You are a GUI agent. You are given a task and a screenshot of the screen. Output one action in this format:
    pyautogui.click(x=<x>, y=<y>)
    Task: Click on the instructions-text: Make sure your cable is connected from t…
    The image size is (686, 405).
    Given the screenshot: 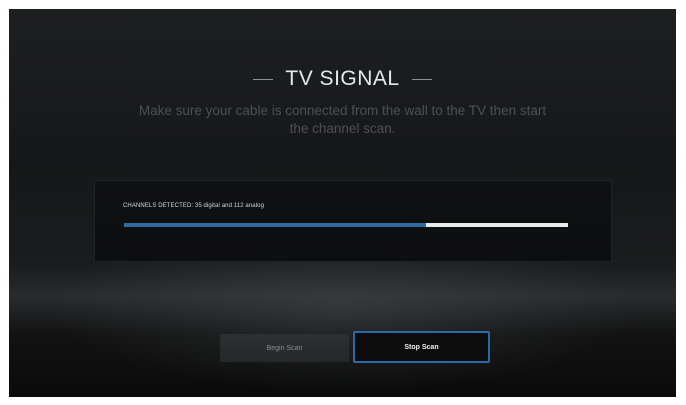 What is the action you would take?
    pyautogui.click(x=342, y=119)
    